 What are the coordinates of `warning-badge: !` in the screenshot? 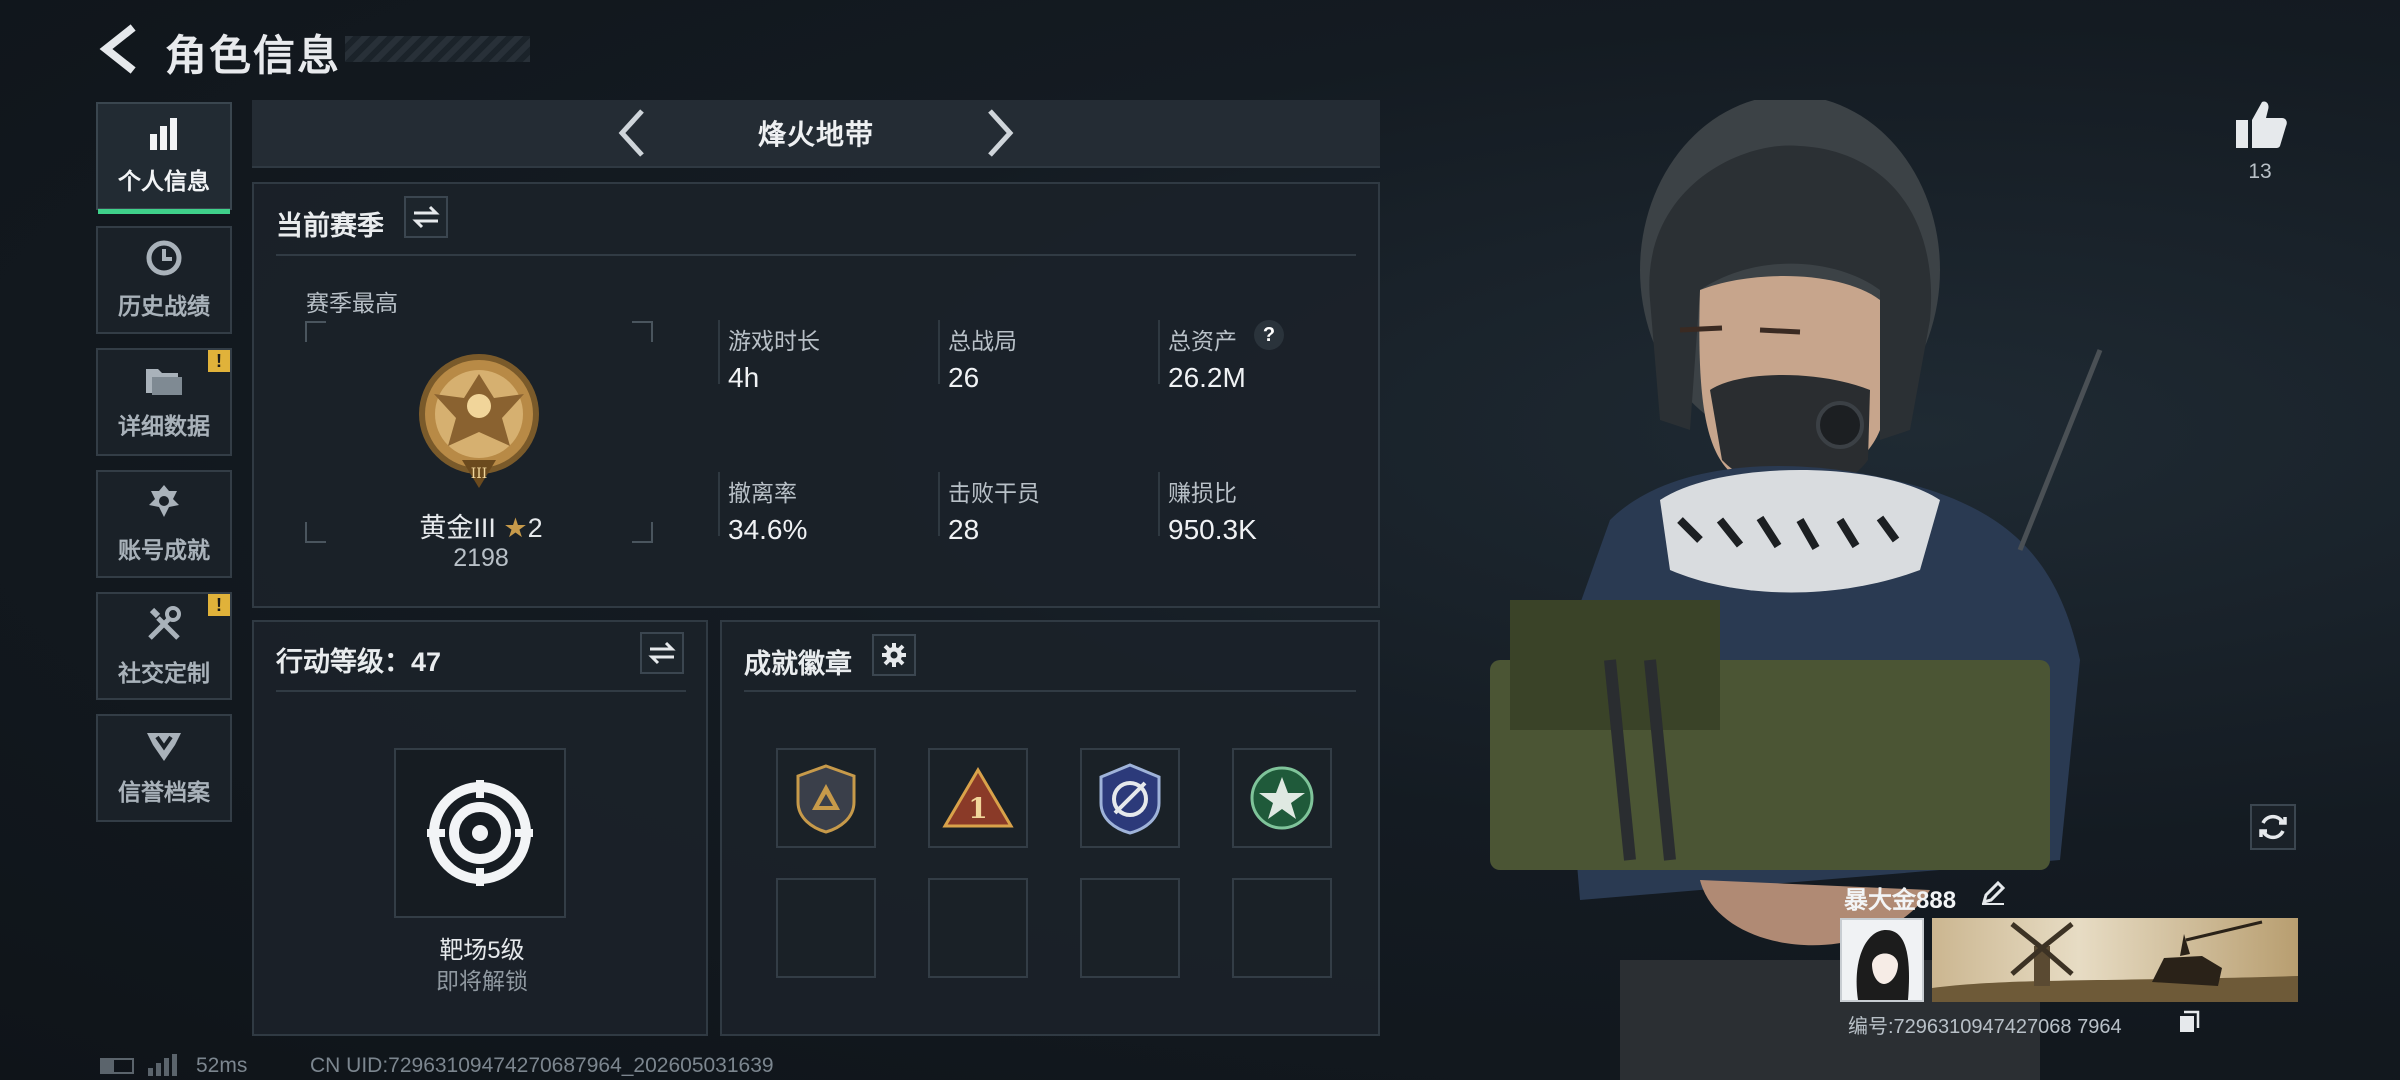 It's located at (219, 361).